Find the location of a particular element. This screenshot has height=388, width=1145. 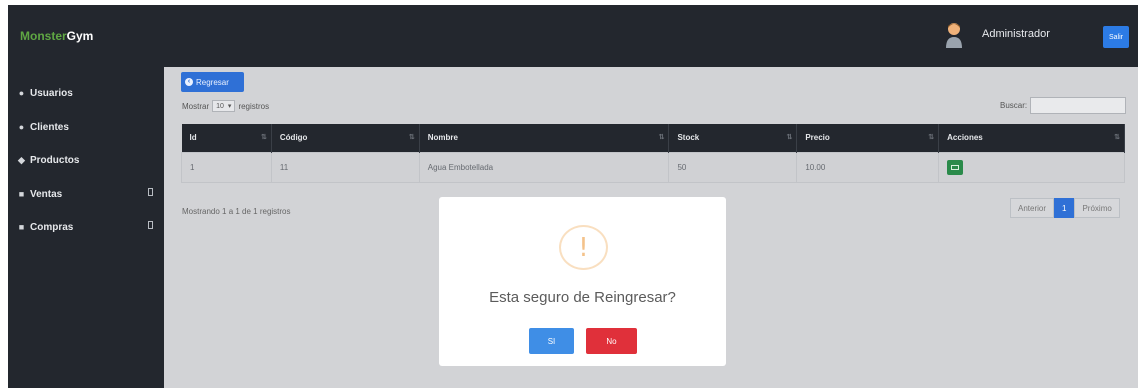

sidebar-item-label: Usuarios is located at coordinates (51, 93).